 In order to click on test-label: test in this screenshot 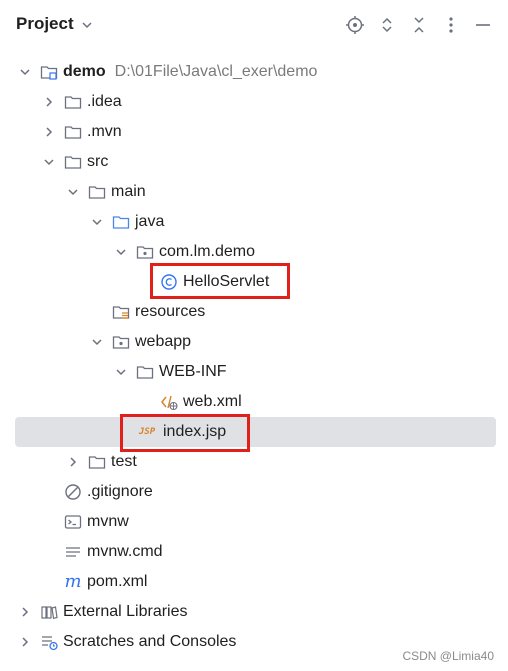, I will do `click(124, 461)`.